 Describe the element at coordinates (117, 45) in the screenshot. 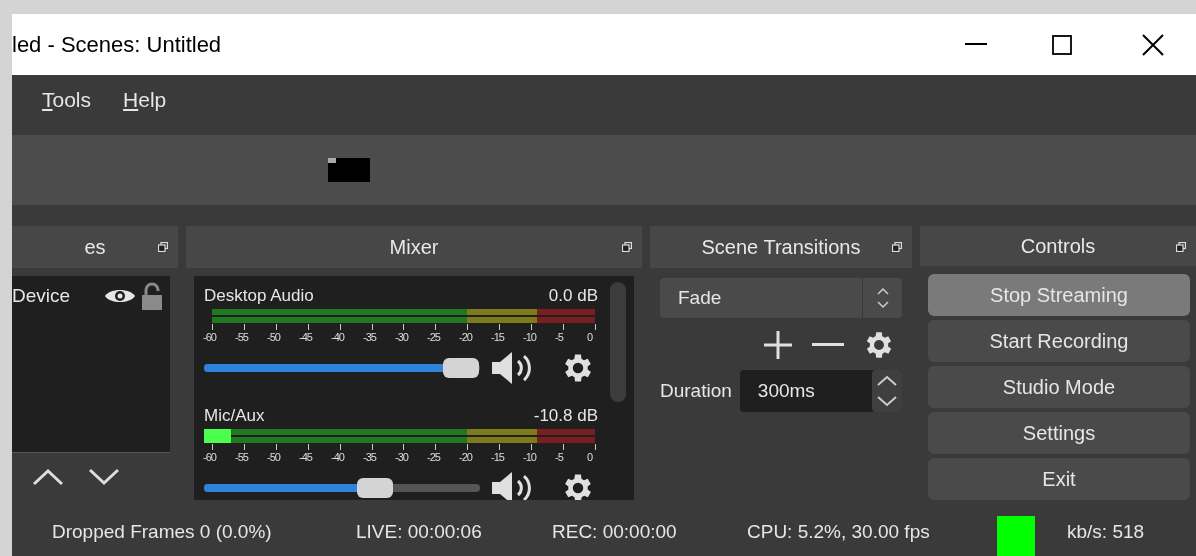

I see `window-title: led - Scenes: Untitled` at that location.